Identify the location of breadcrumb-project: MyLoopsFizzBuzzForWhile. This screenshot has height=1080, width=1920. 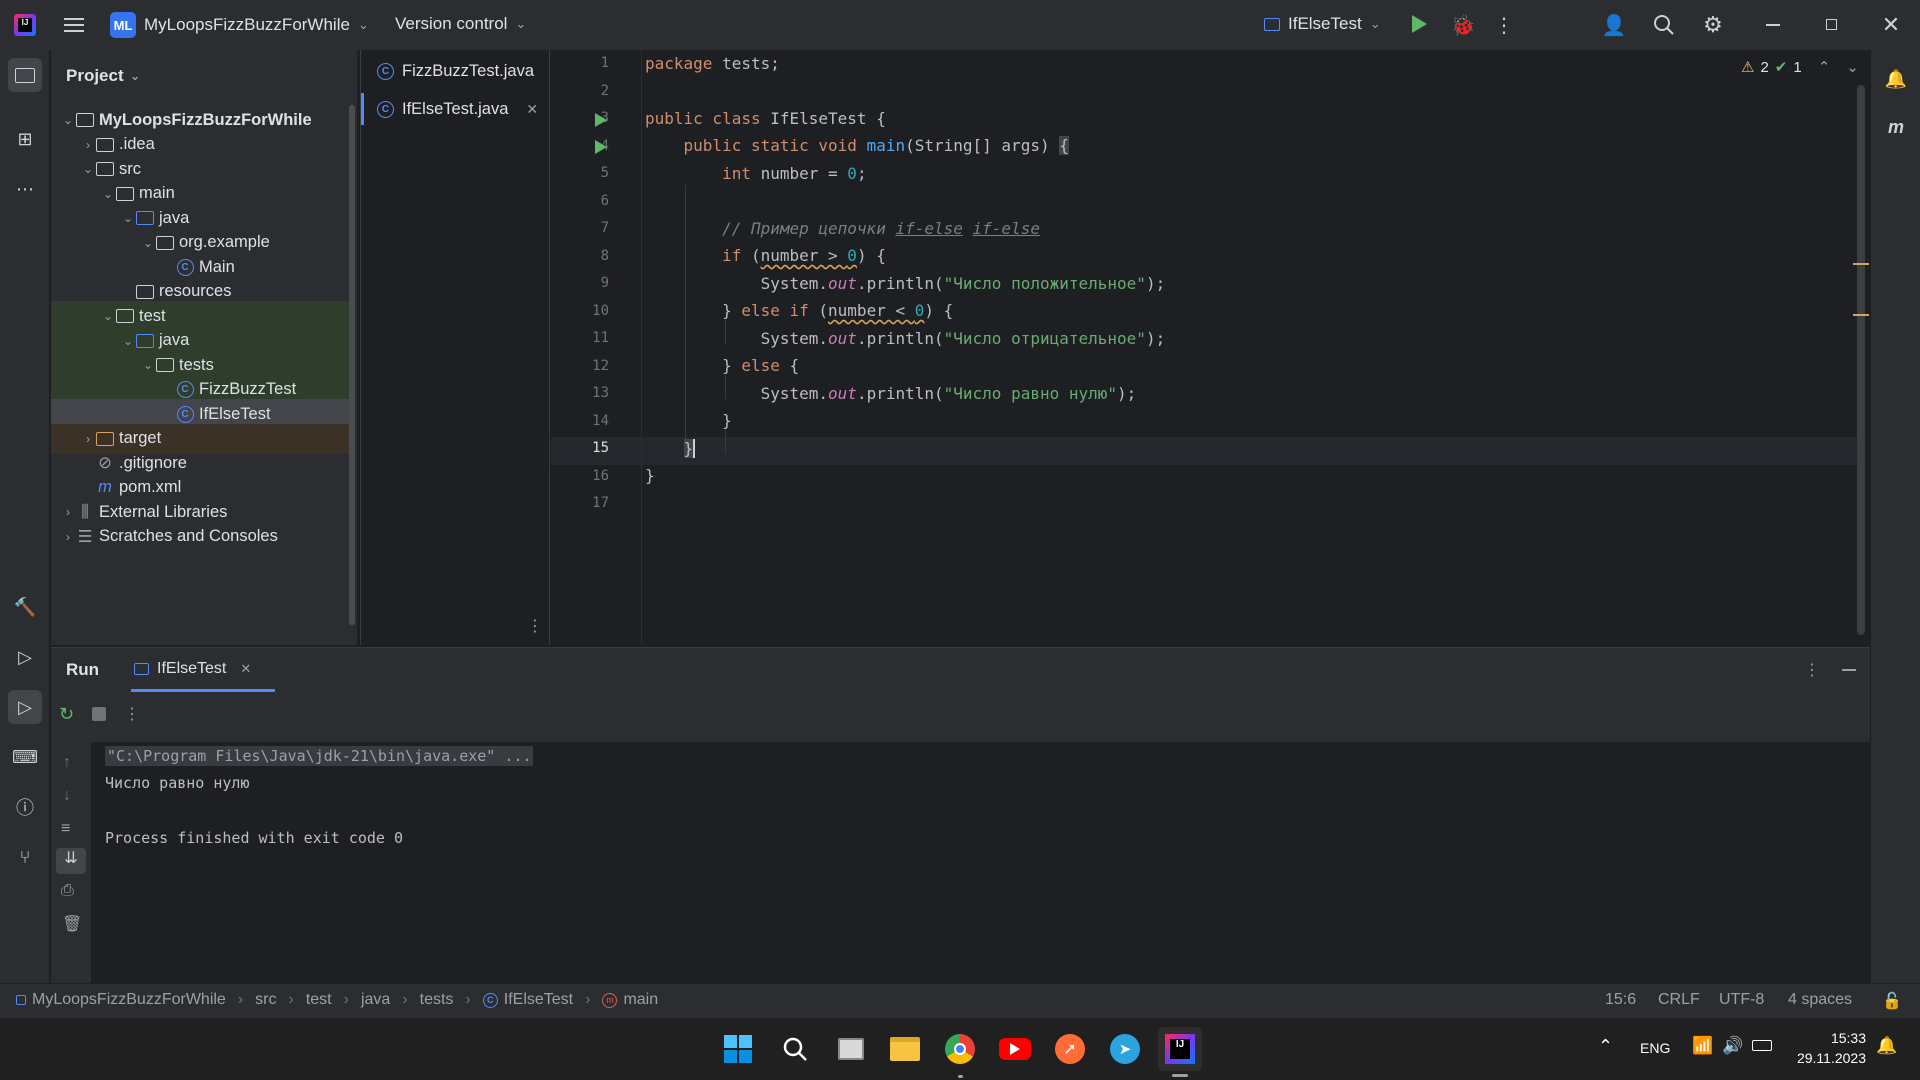
(121, 1000).